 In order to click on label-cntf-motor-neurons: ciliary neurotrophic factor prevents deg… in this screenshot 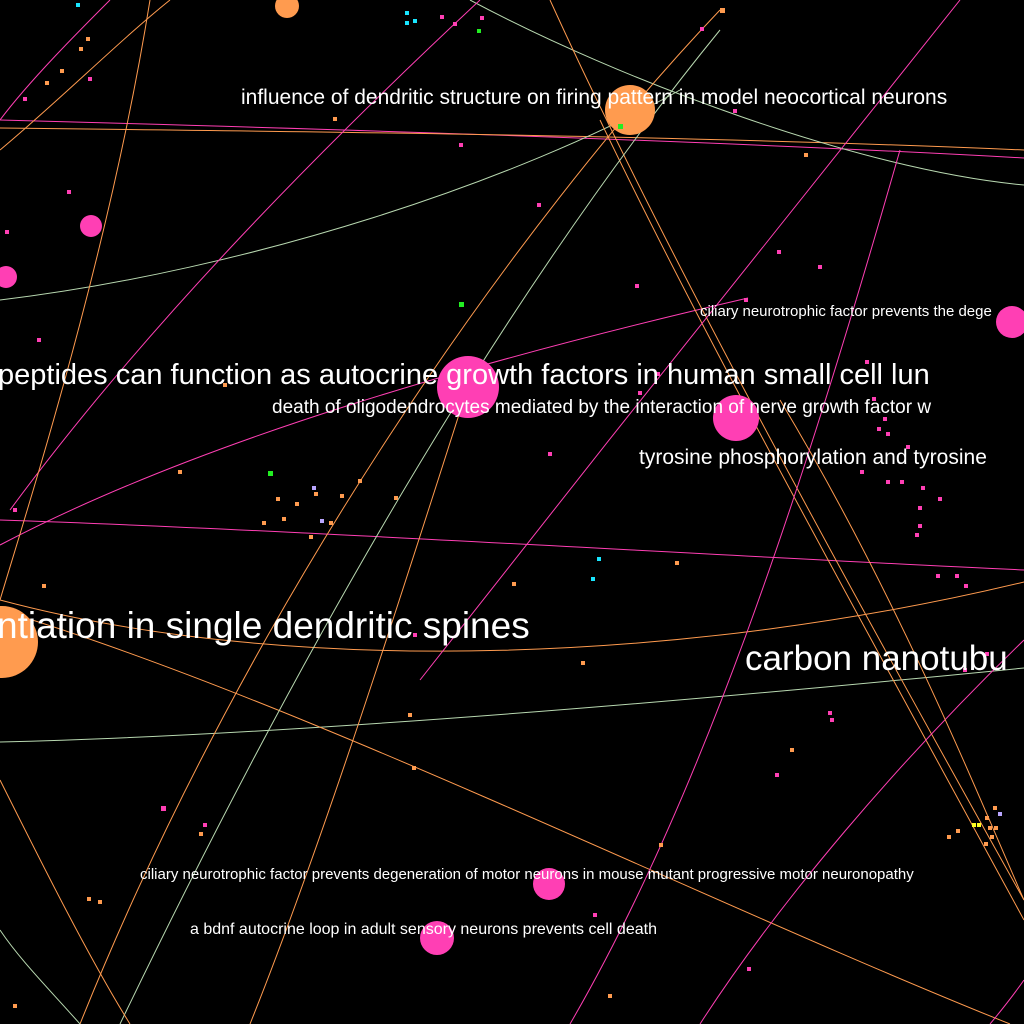, I will do `click(527, 874)`.